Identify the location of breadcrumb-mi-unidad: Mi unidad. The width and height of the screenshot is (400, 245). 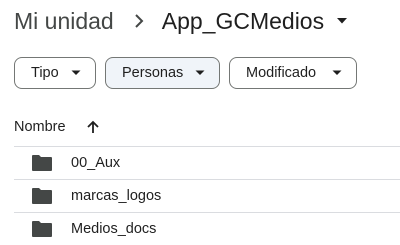
(64, 21).